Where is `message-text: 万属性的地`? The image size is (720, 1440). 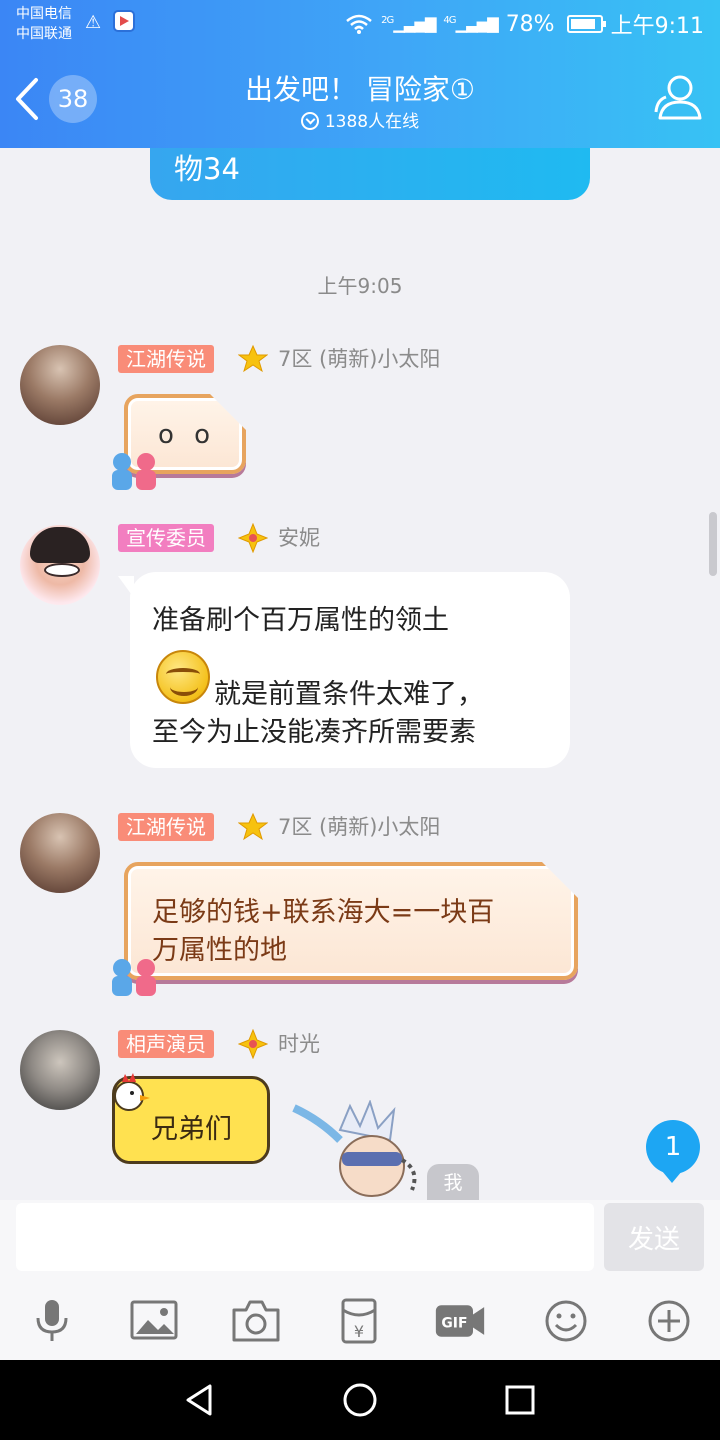
message-text: 万属性的地 is located at coordinates (219, 950).